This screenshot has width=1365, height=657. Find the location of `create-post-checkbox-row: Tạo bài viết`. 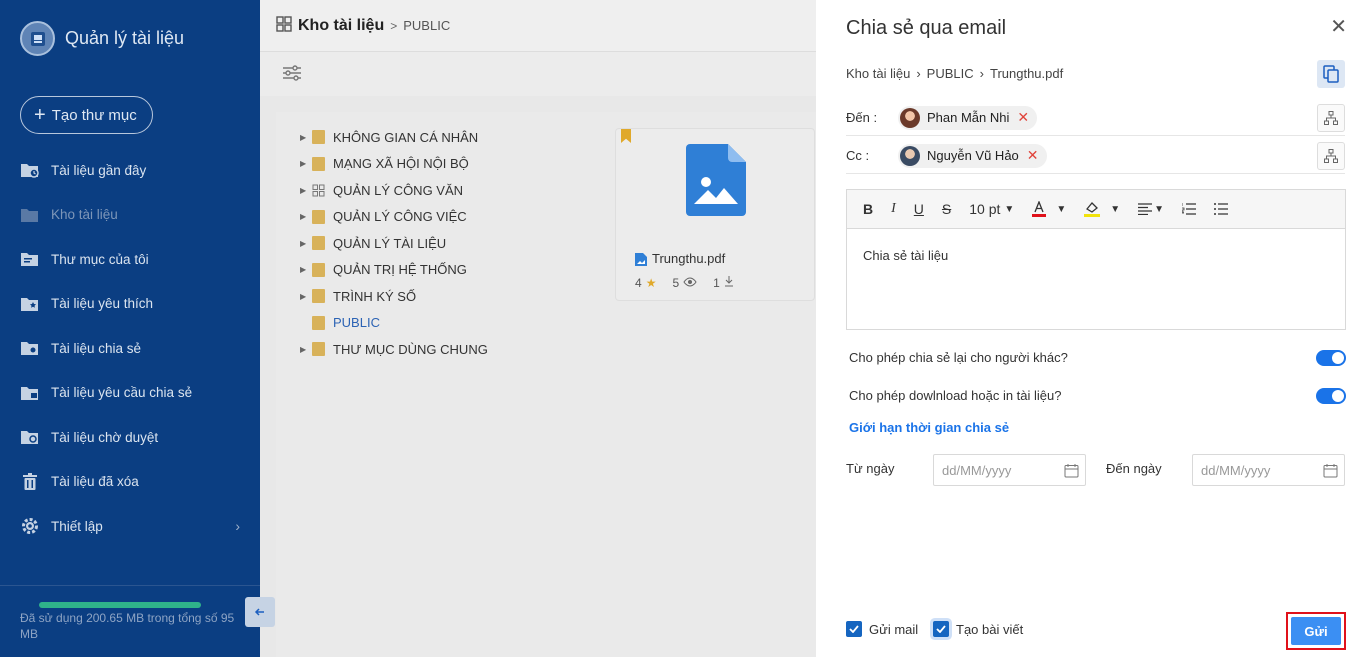

create-post-checkbox-row: Tạo bài viết is located at coordinates (978, 629).